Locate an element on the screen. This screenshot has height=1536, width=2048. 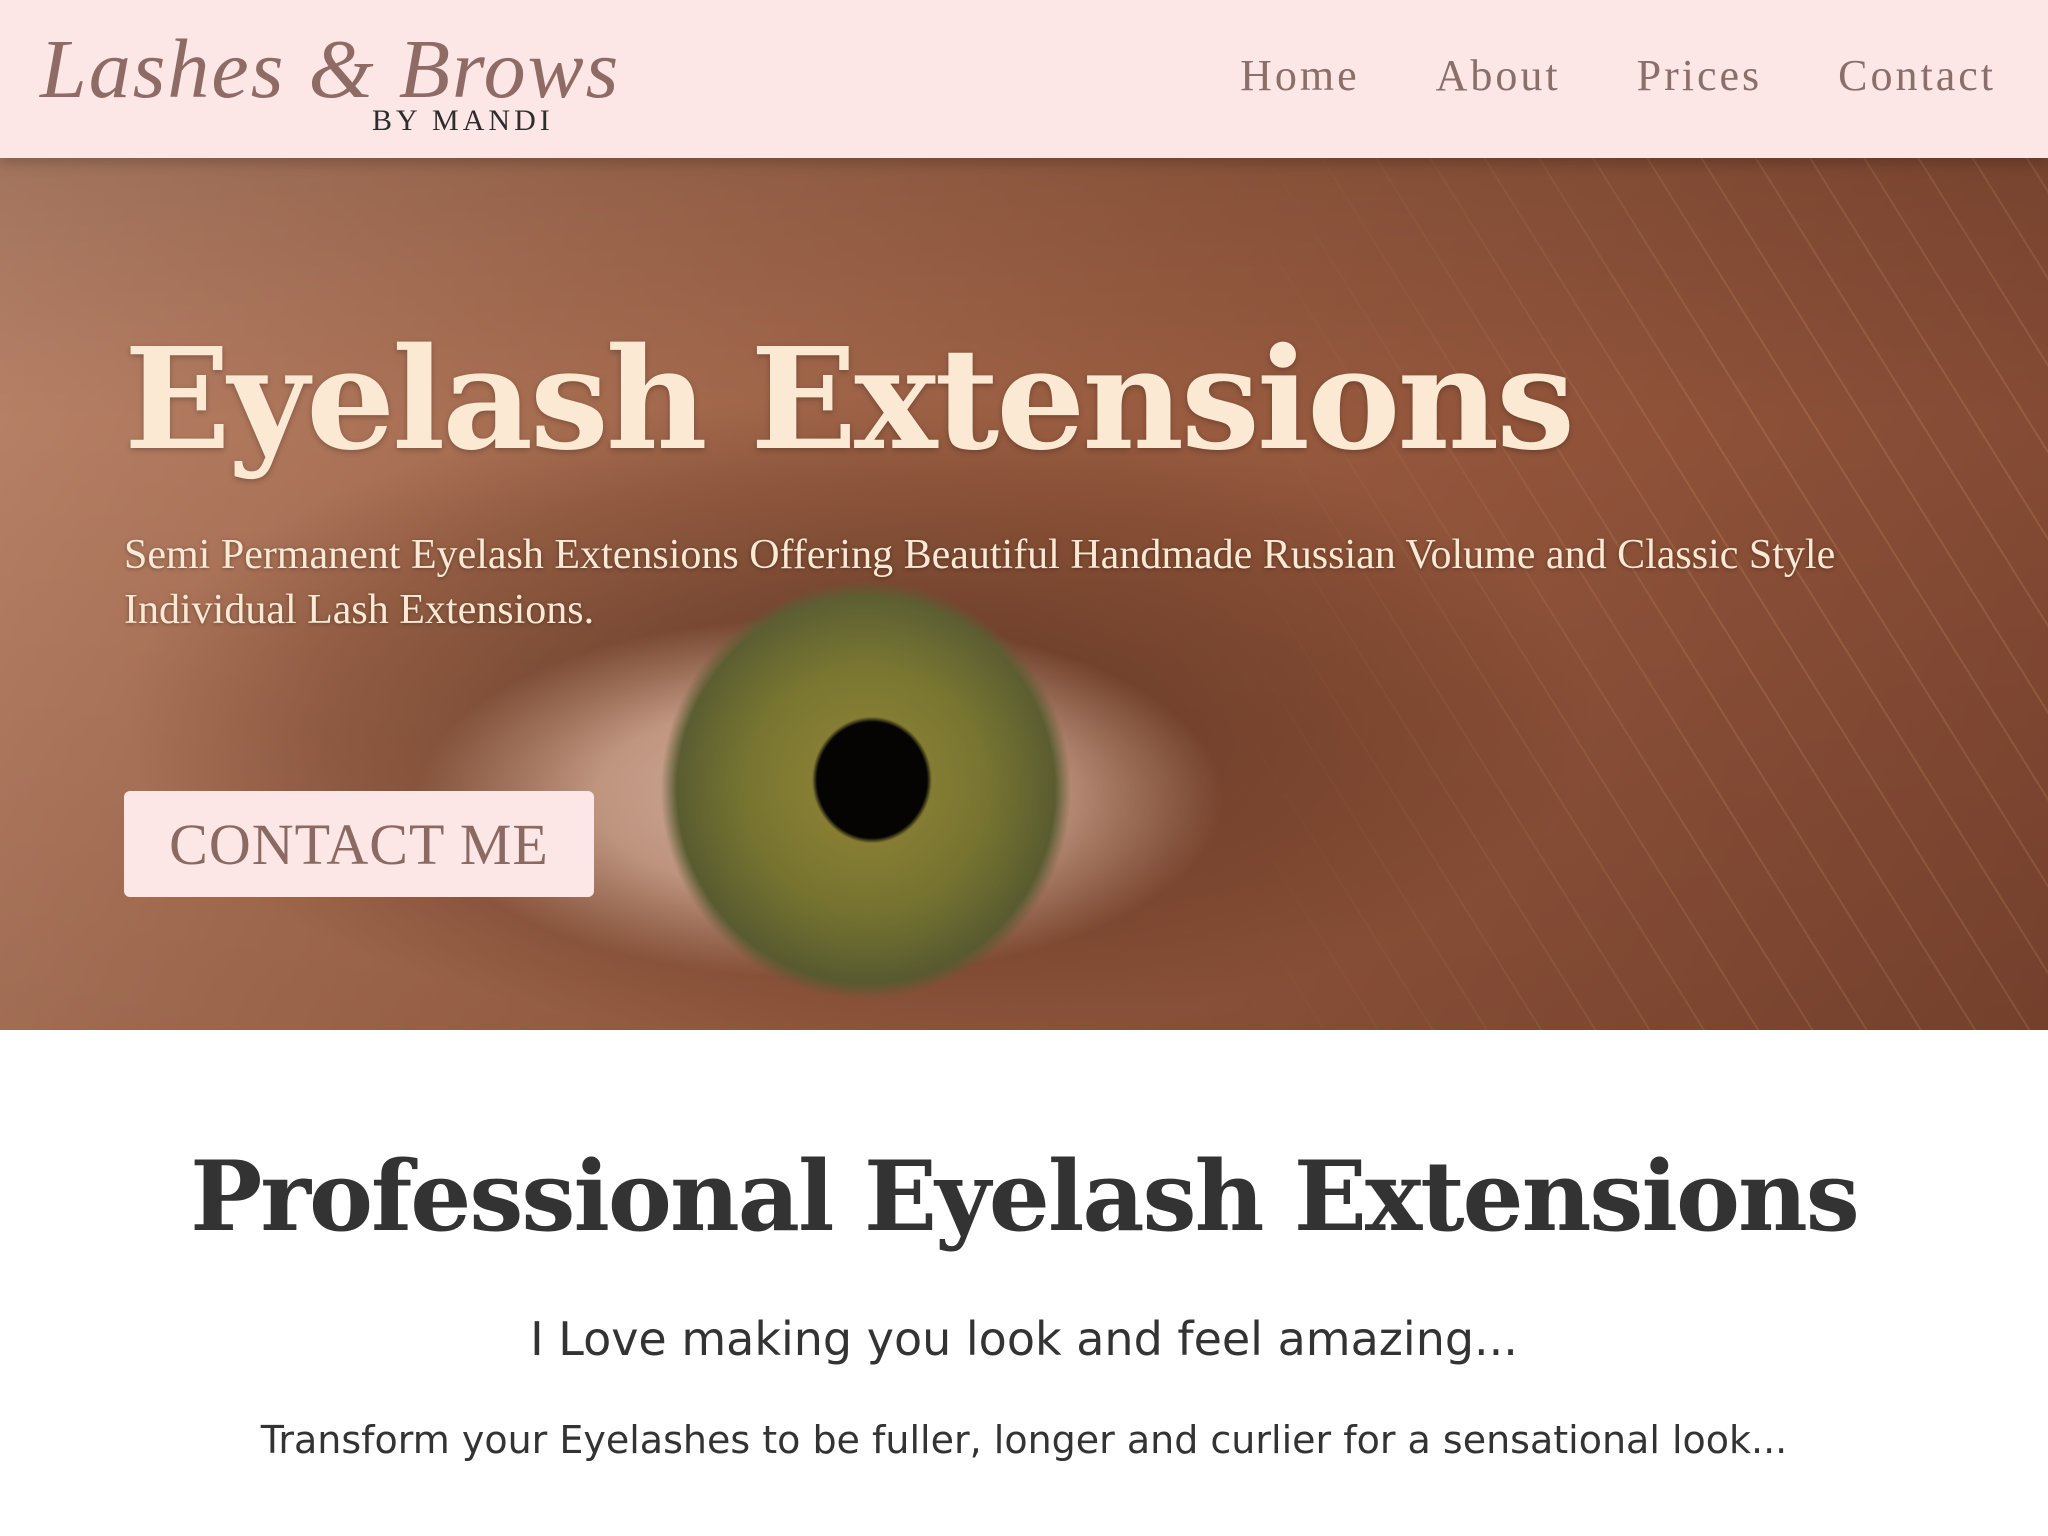
nav-prices-link: Prices is located at coordinates (1700, 75).